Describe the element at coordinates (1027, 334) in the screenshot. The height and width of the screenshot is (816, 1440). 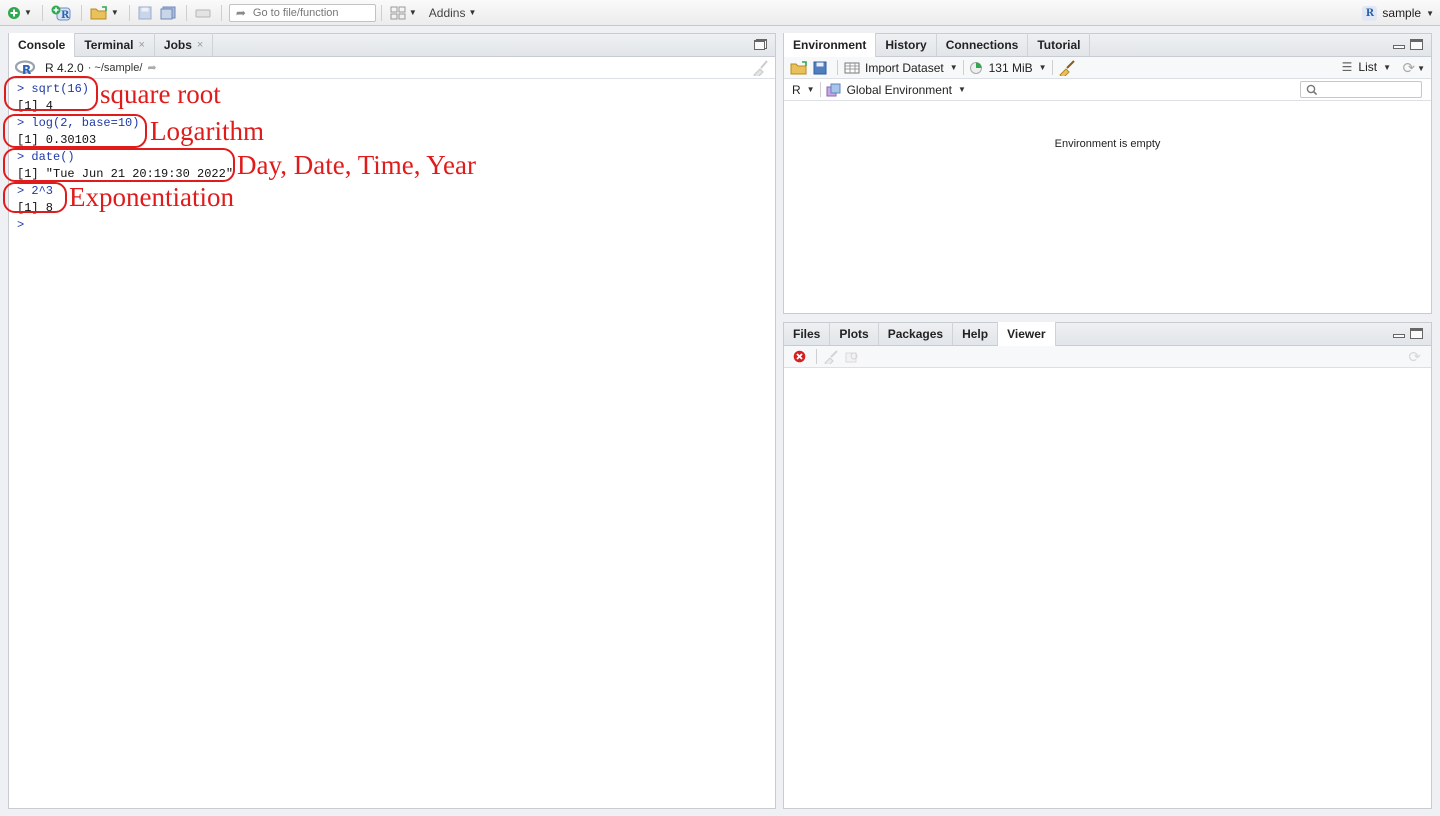
I see `tab-viewer: Viewer` at that location.